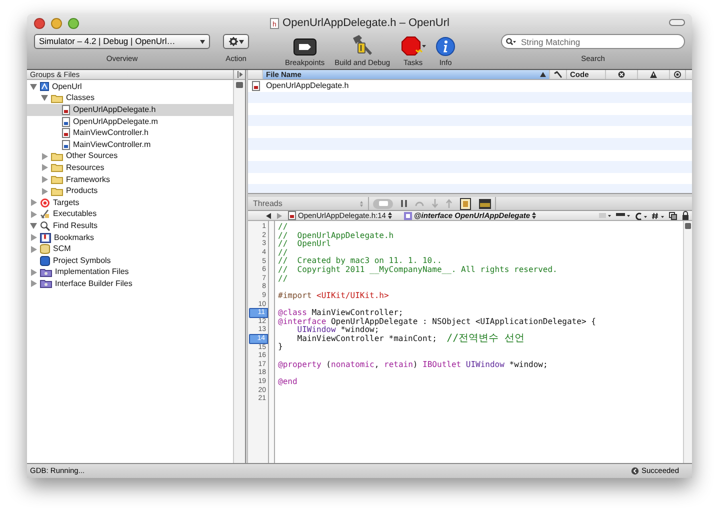  What do you see at coordinates (306, 86) in the screenshot?
I see `file-name-cell: OpenUrlAppDelegate.h` at bounding box center [306, 86].